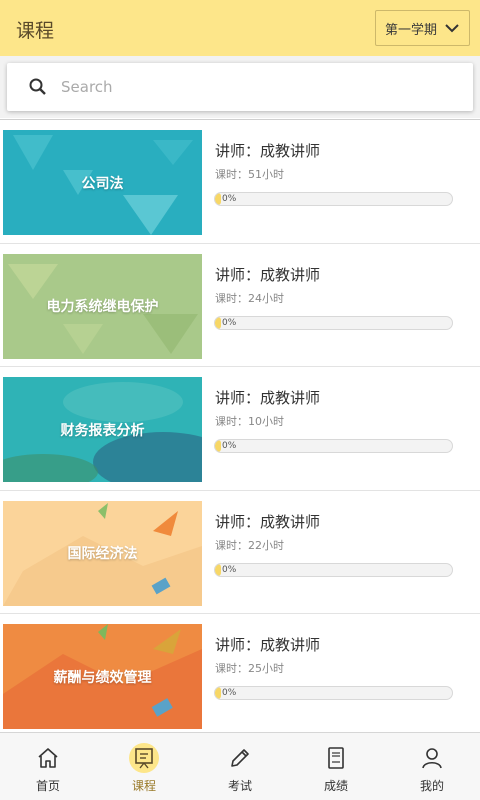 The image size is (480, 800). I want to click on tab-course: 课程, so click(144, 766).